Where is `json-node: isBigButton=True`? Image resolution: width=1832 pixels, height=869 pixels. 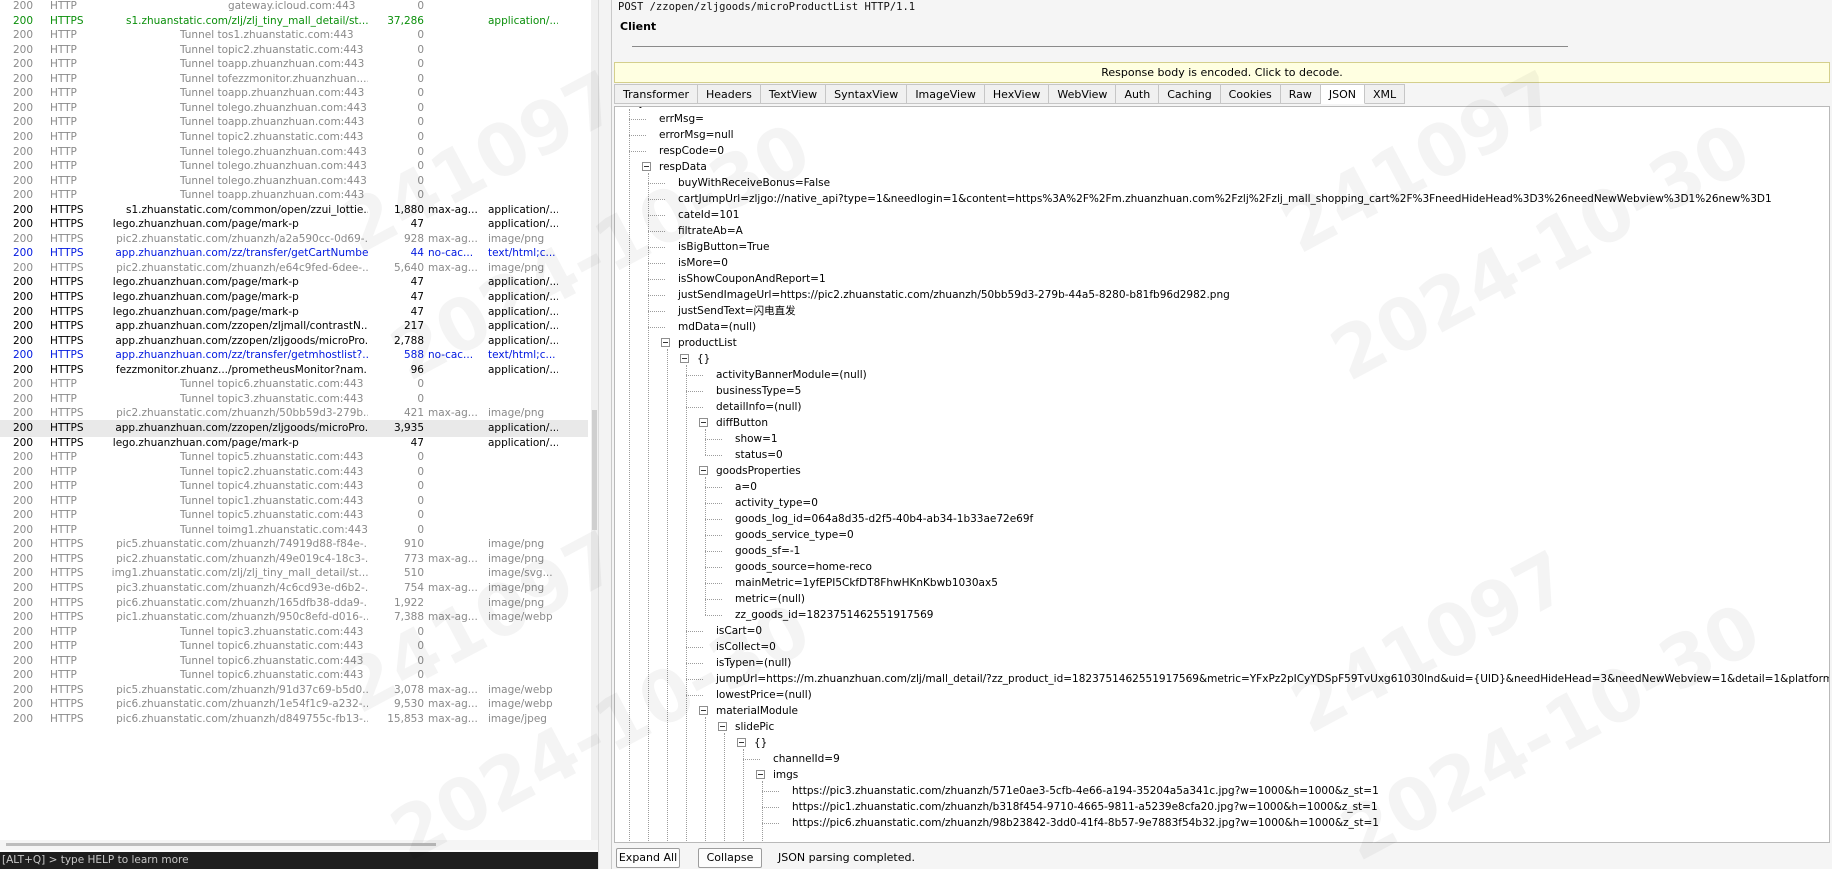
json-node: isBigButton=True is located at coordinates (723, 247).